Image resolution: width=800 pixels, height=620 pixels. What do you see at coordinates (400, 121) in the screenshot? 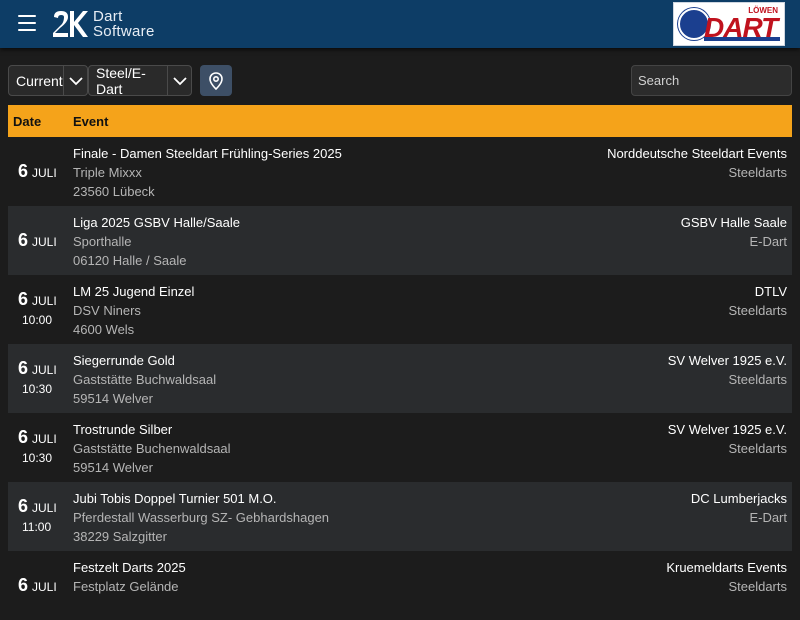
I see `events-table-header: Date Event` at bounding box center [400, 121].